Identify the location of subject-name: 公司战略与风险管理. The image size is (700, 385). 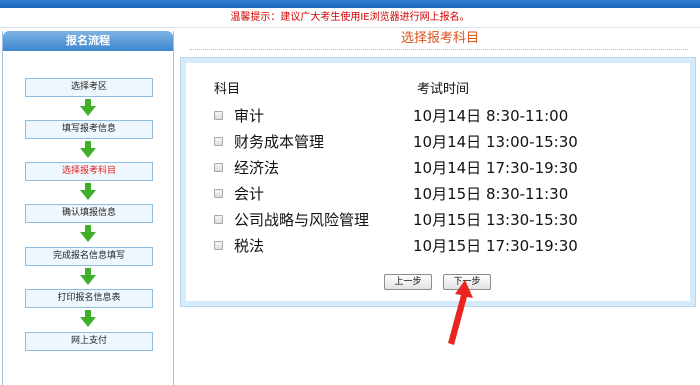
(302, 220).